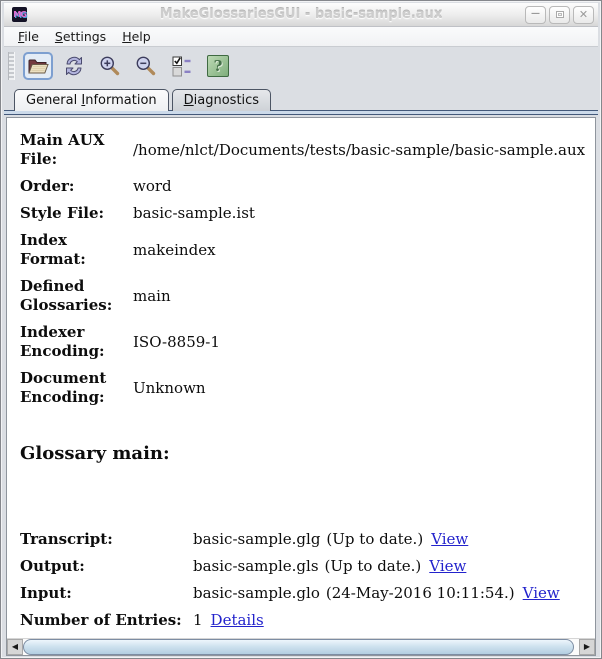 The image size is (602, 659). What do you see at coordinates (62, 213) in the screenshot?
I see `field-label: Style File:` at bounding box center [62, 213].